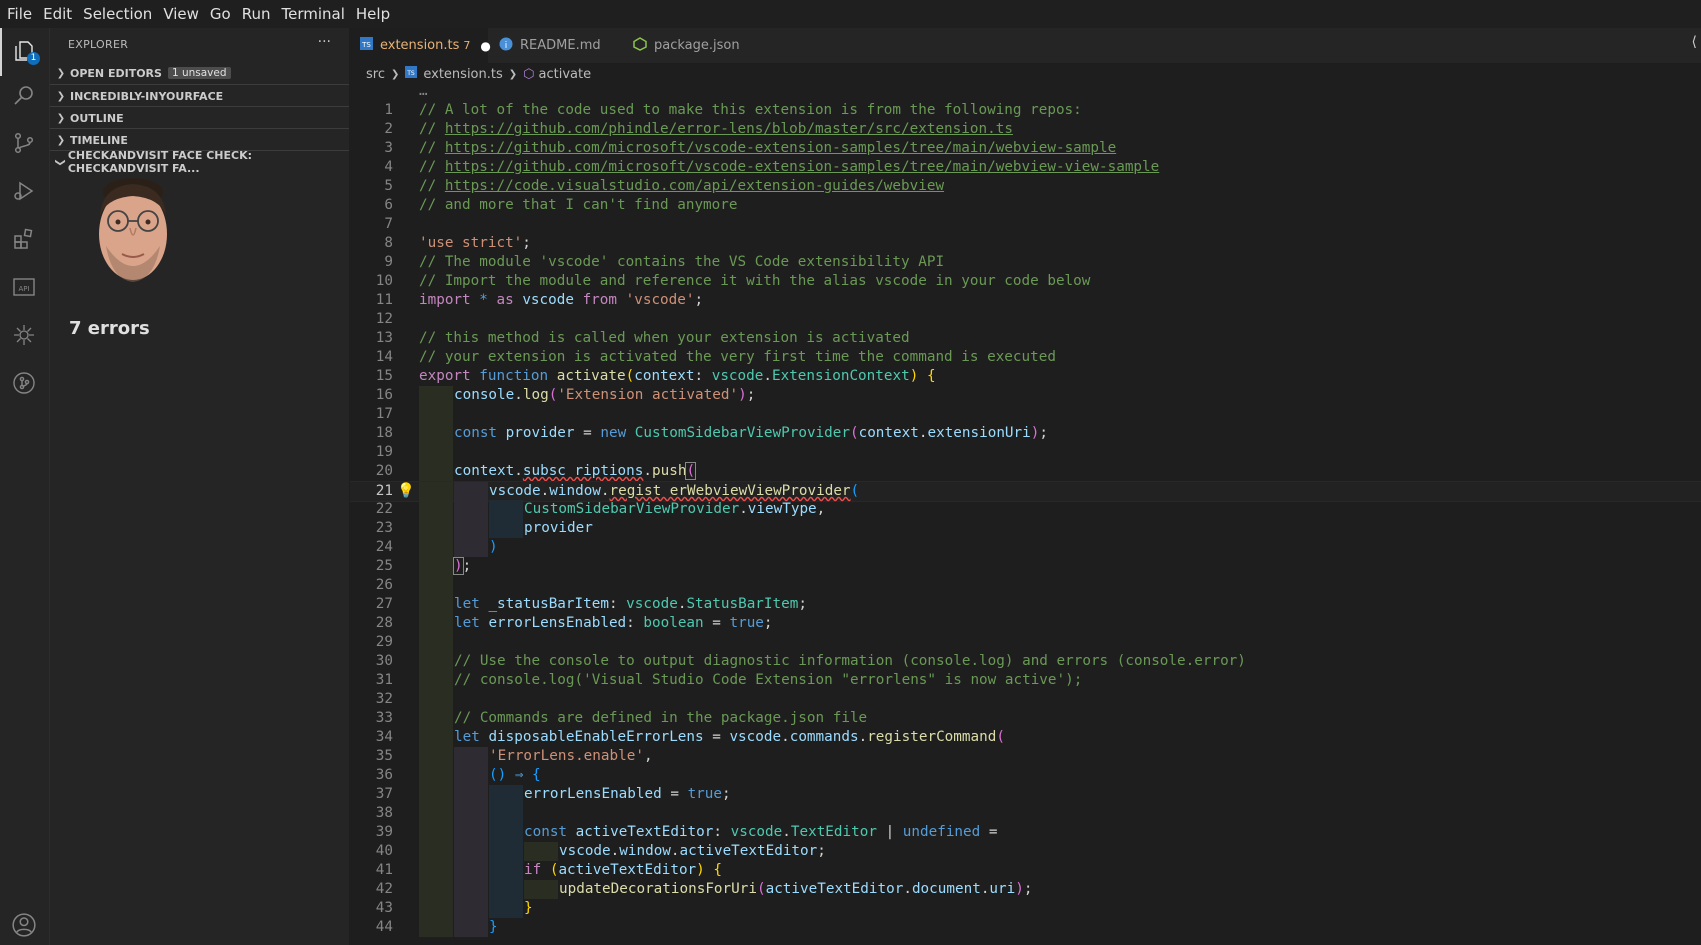 The width and height of the screenshot is (1701, 945). Describe the element at coordinates (1025, 642) in the screenshot. I see `code-line: 29` at that location.